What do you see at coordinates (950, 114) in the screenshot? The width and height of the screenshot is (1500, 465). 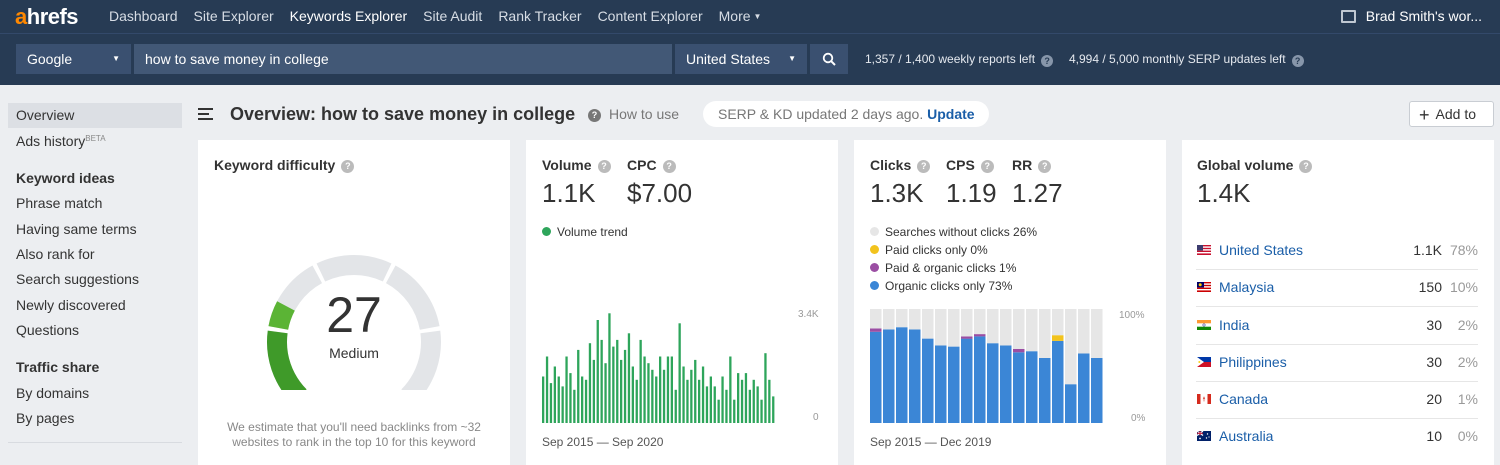 I see `update-link: Update` at bounding box center [950, 114].